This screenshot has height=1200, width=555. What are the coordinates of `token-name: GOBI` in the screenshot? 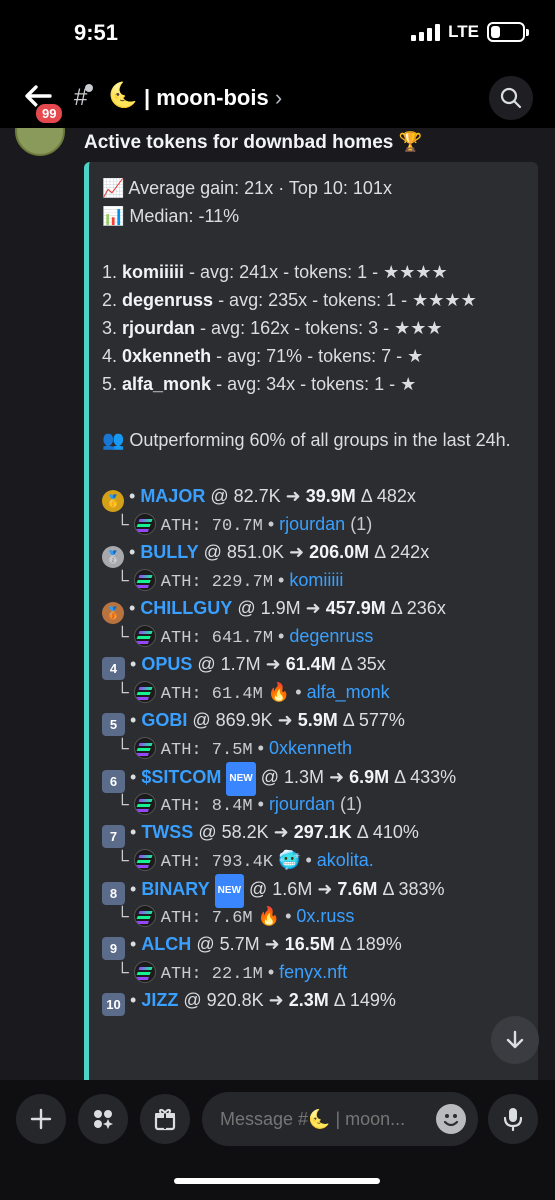 It's located at (164, 720).